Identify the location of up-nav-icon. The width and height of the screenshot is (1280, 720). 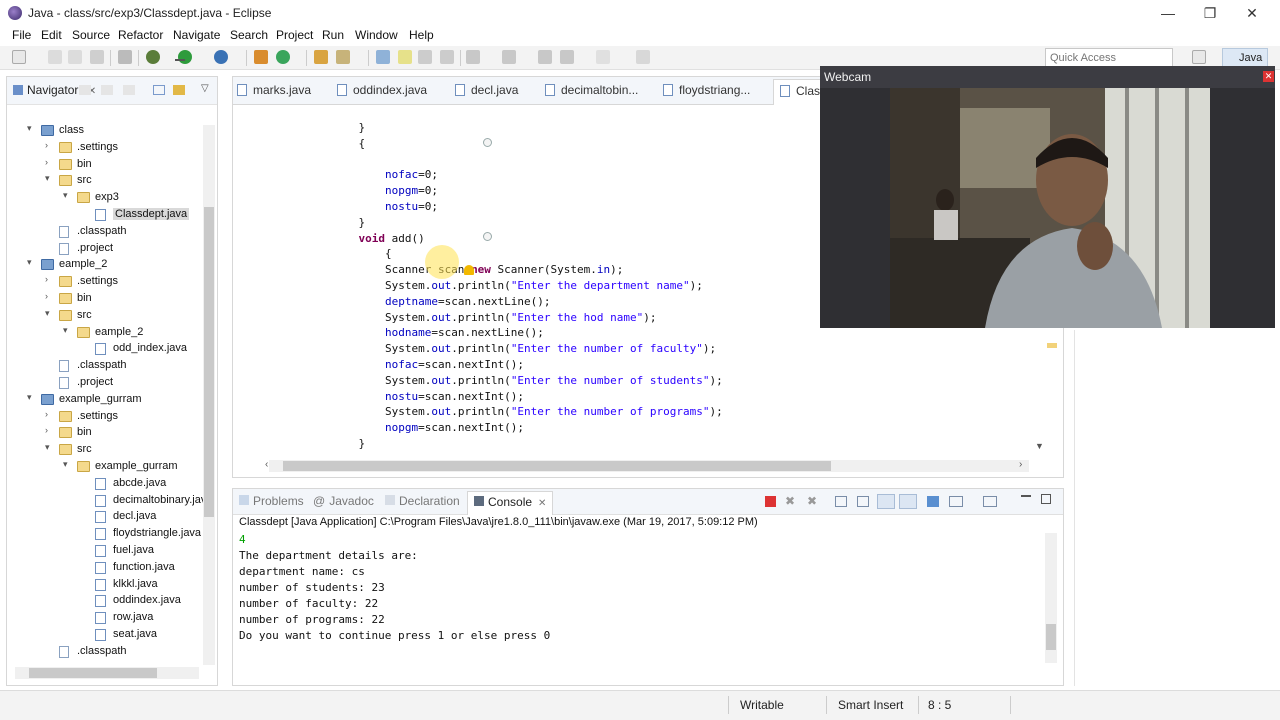
(129, 90).